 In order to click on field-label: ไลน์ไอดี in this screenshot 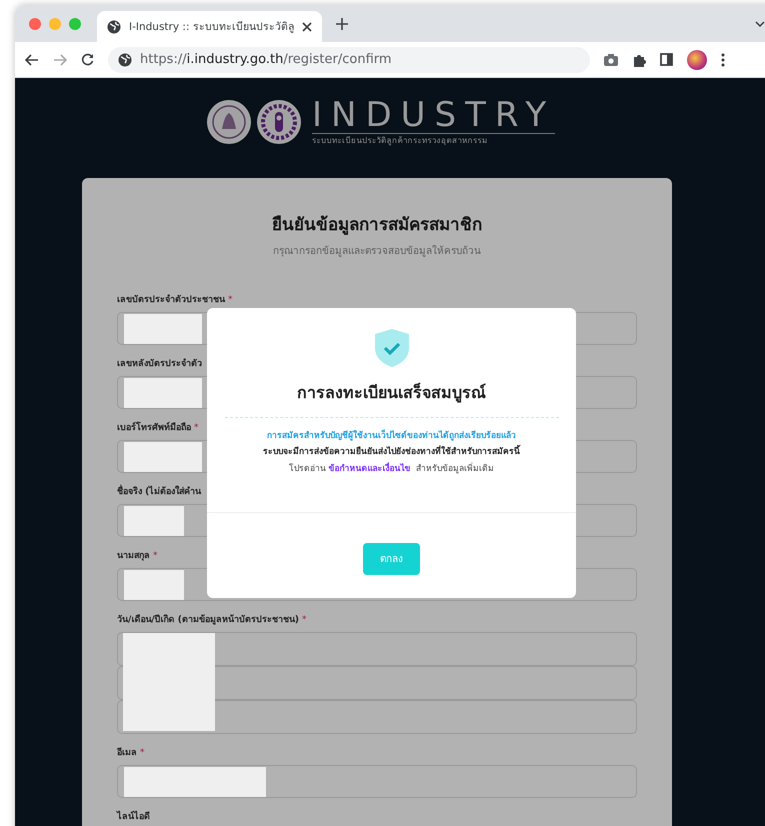, I will do `click(133, 817)`.